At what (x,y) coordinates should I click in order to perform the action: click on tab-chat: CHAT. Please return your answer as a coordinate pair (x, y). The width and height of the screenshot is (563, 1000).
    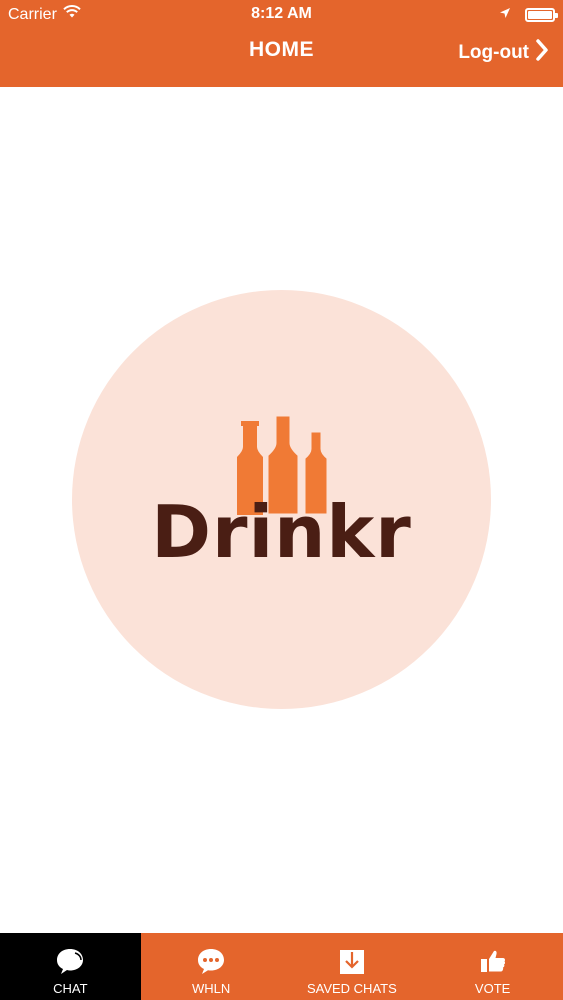
    Looking at the image, I should click on (70, 966).